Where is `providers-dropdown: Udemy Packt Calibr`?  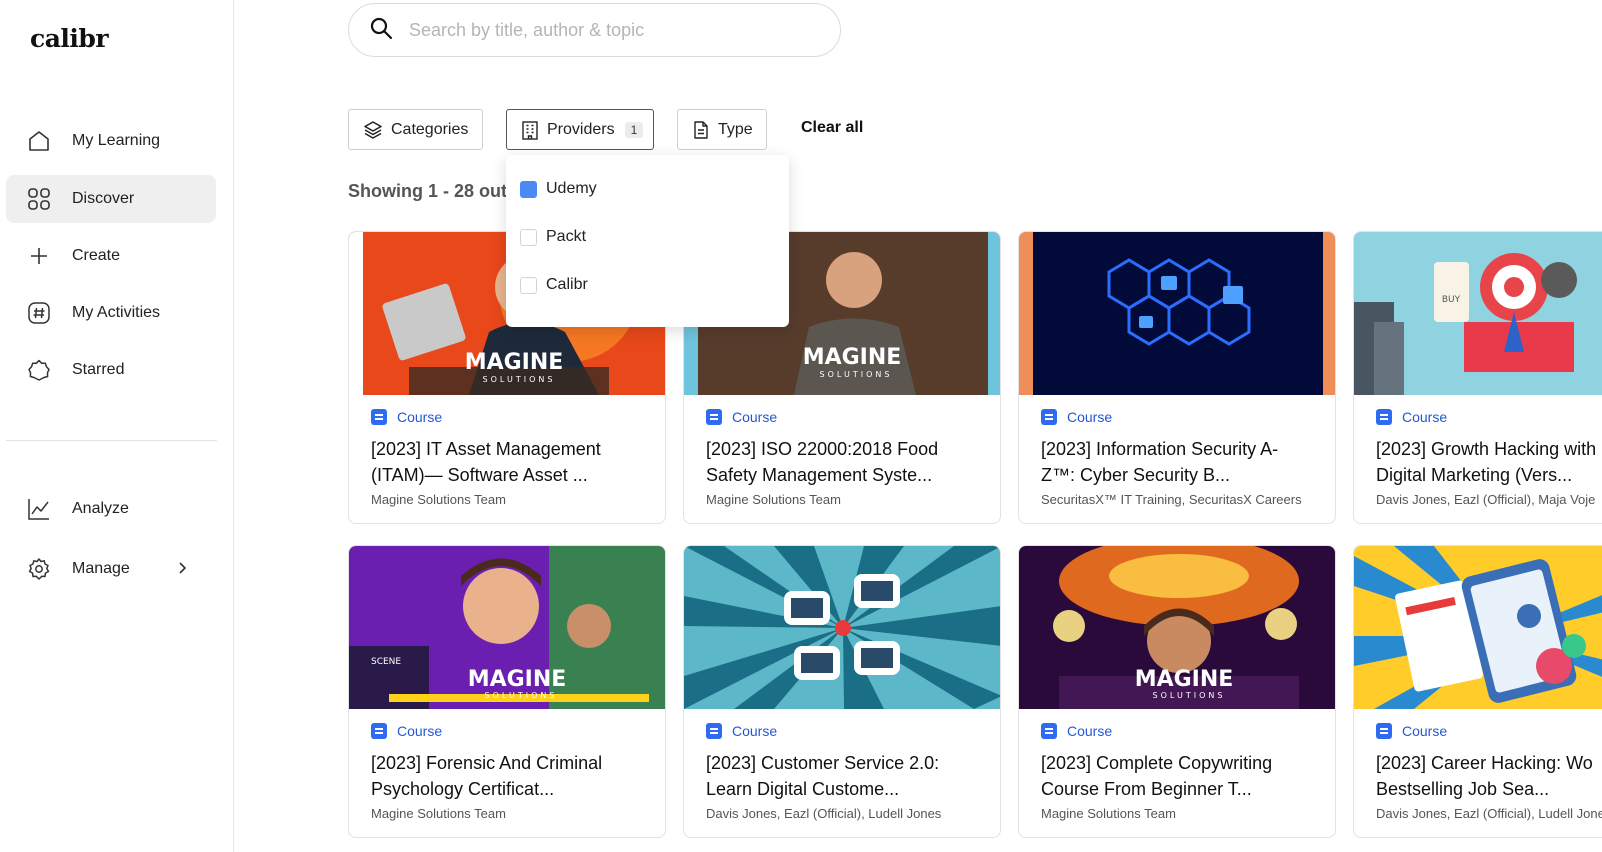
providers-dropdown: Udemy Packt Calibr is located at coordinates (647, 241).